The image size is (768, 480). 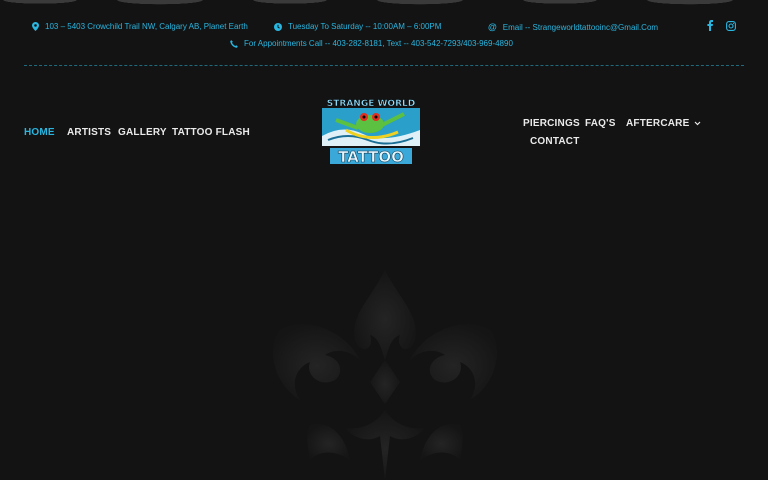 What do you see at coordinates (89, 132) in the screenshot?
I see `nav-artists: ARTISTS` at bounding box center [89, 132].